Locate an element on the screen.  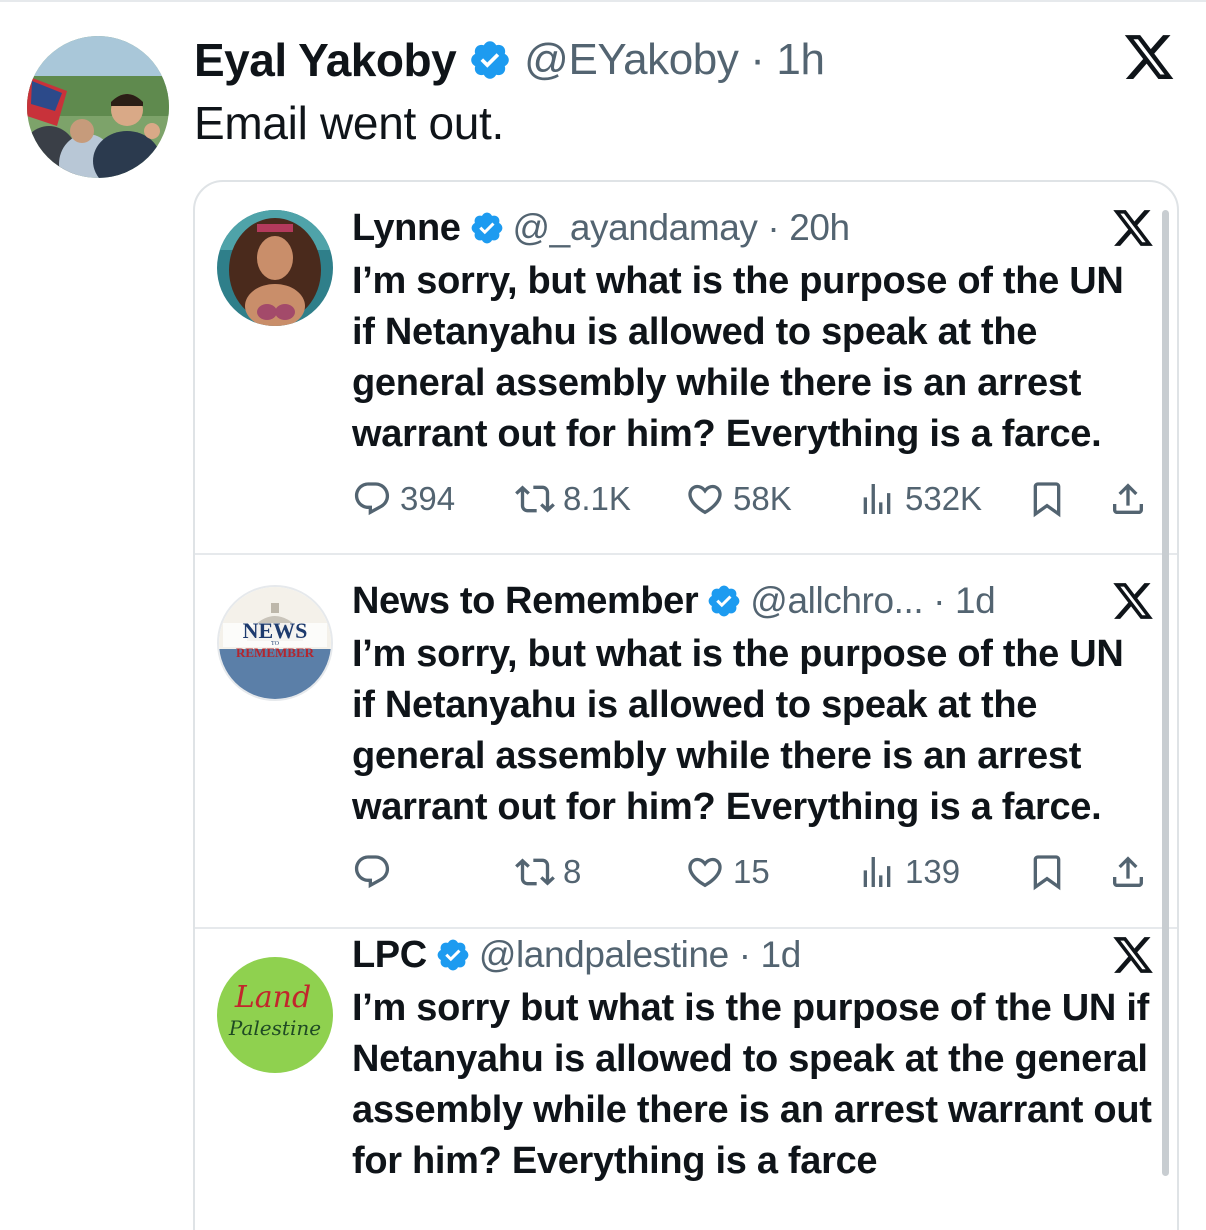
like-count: 15 is located at coordinates (751, 871).